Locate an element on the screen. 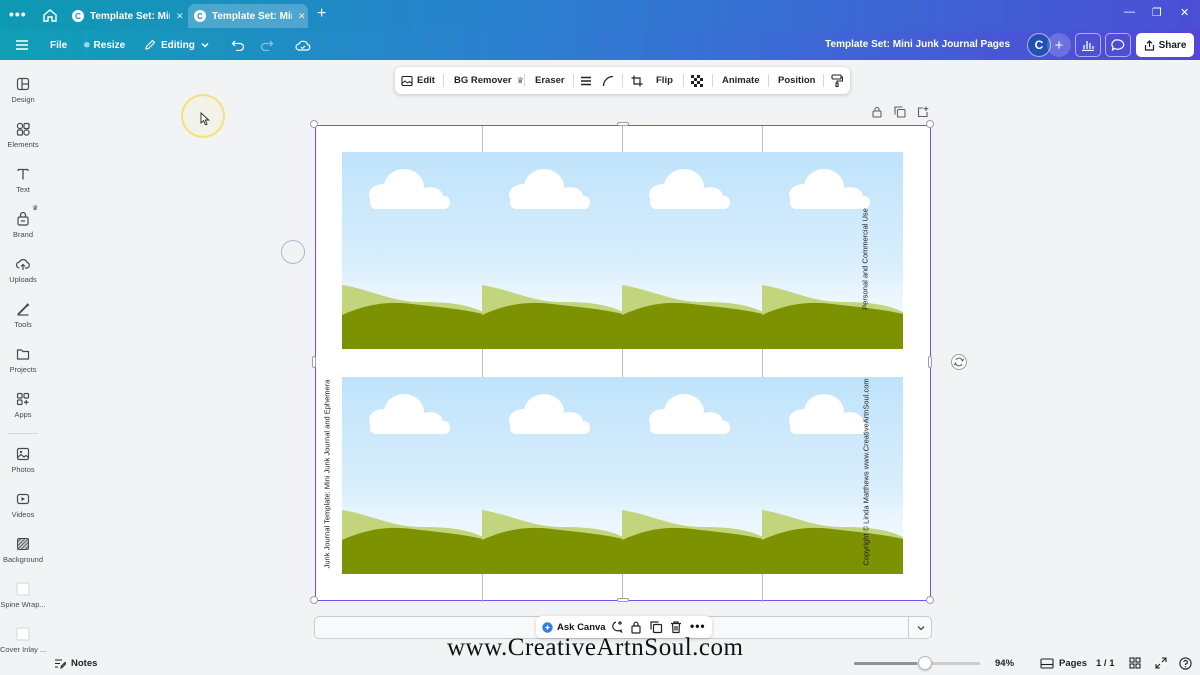 This screenshot has width=1200, height=675. elements-icon is located at coordinates (23, 129).